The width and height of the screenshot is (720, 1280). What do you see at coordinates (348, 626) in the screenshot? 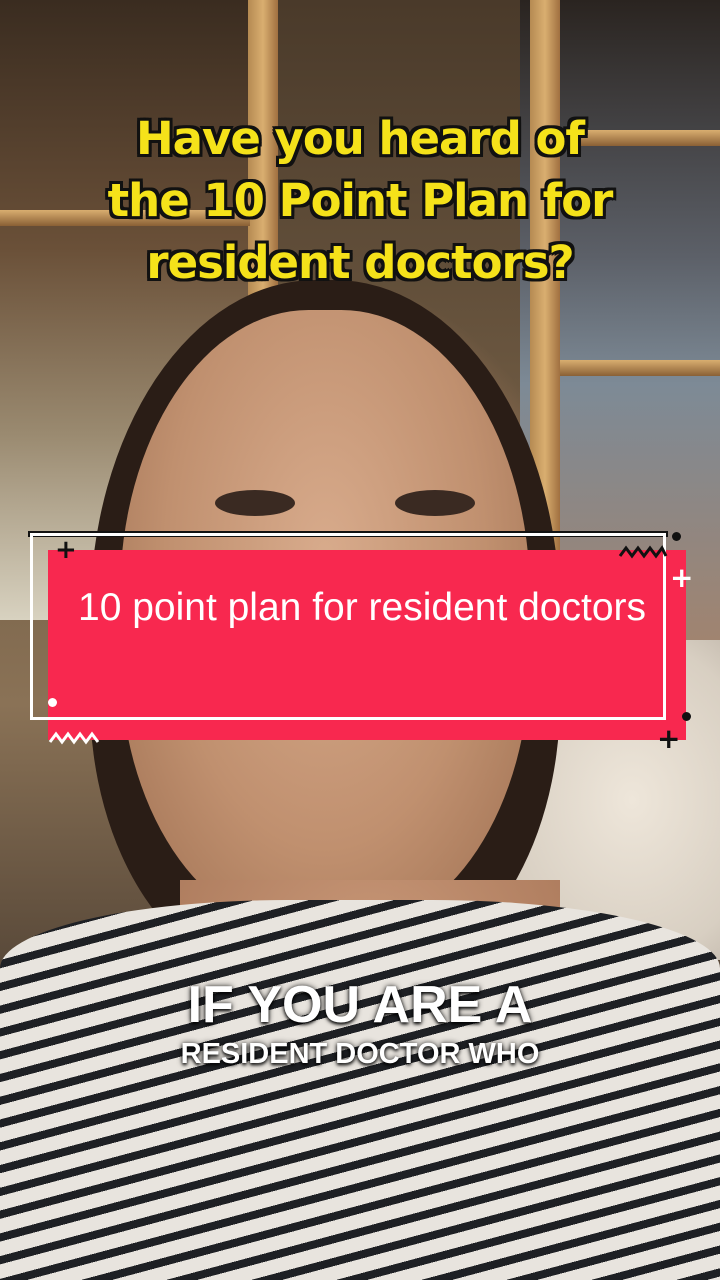
I see `sticker-frame` at bounding box center [348, 626].